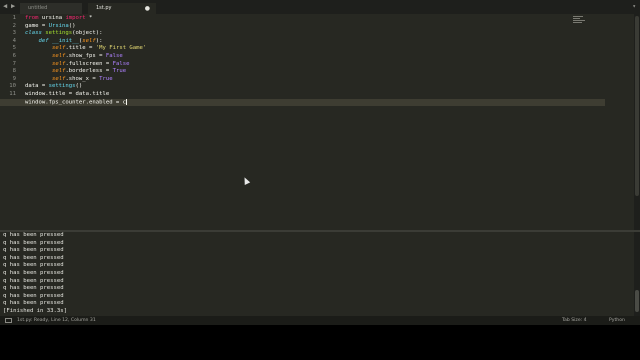  I want to click on editor-scrollbar, so click(637, 122).